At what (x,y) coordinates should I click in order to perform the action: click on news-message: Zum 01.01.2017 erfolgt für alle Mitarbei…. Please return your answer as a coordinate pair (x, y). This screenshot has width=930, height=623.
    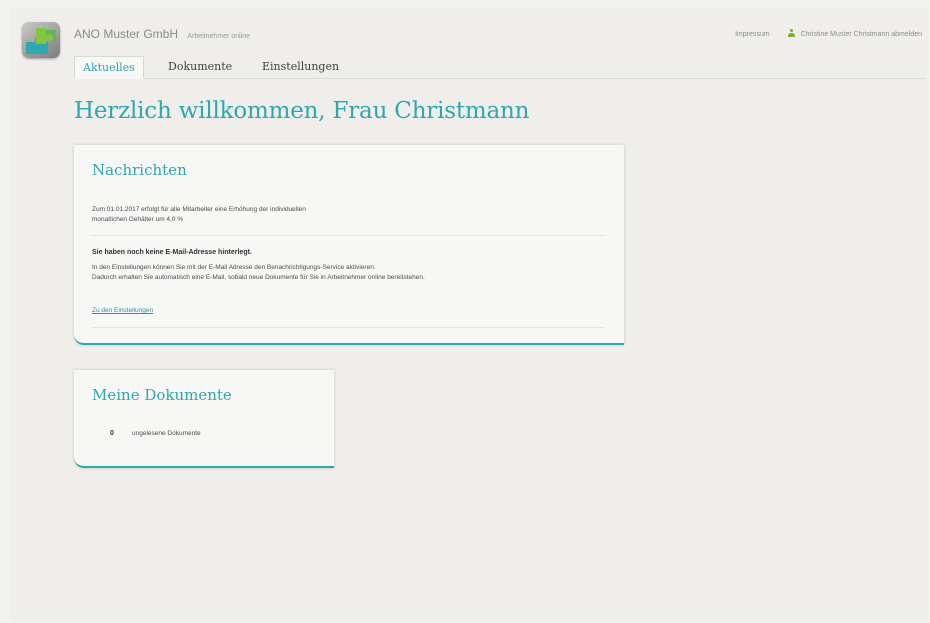
    Looking at the image, I should click on (199, 215).